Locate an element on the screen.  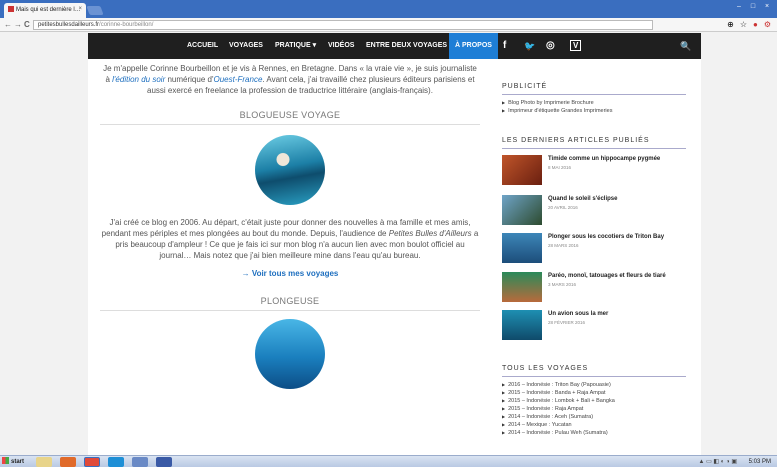
nav-accueil: ACCUEIL is located at coordinates (202, 46).